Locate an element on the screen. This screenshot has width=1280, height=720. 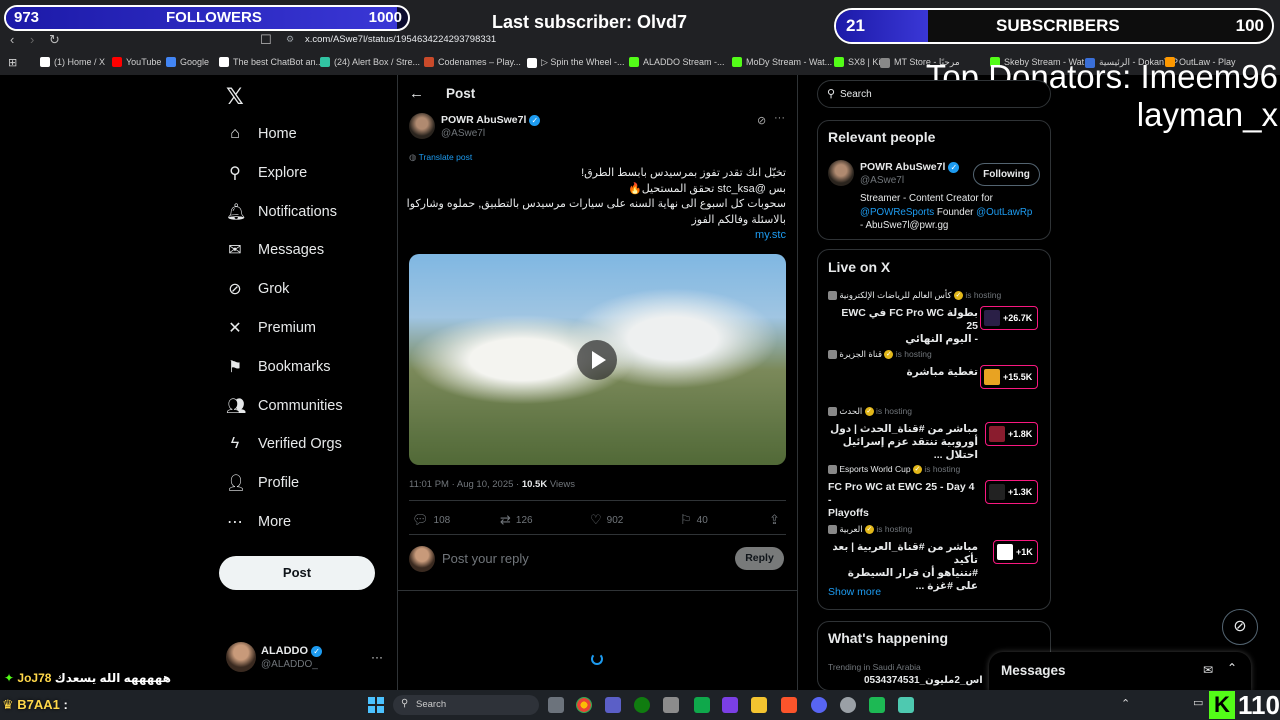
show-more-link: Show more is located at coordinates (854, 592).